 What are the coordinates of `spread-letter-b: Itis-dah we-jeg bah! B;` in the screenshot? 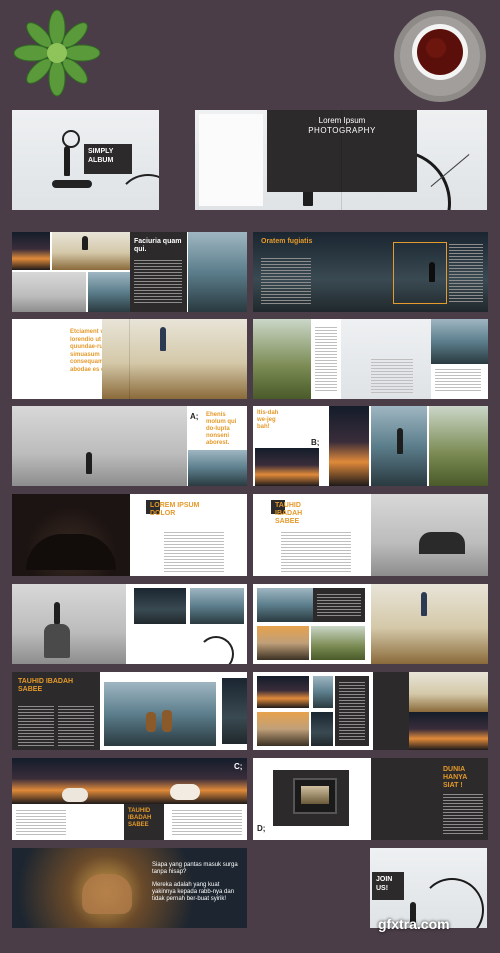 It's located at (370, 446).